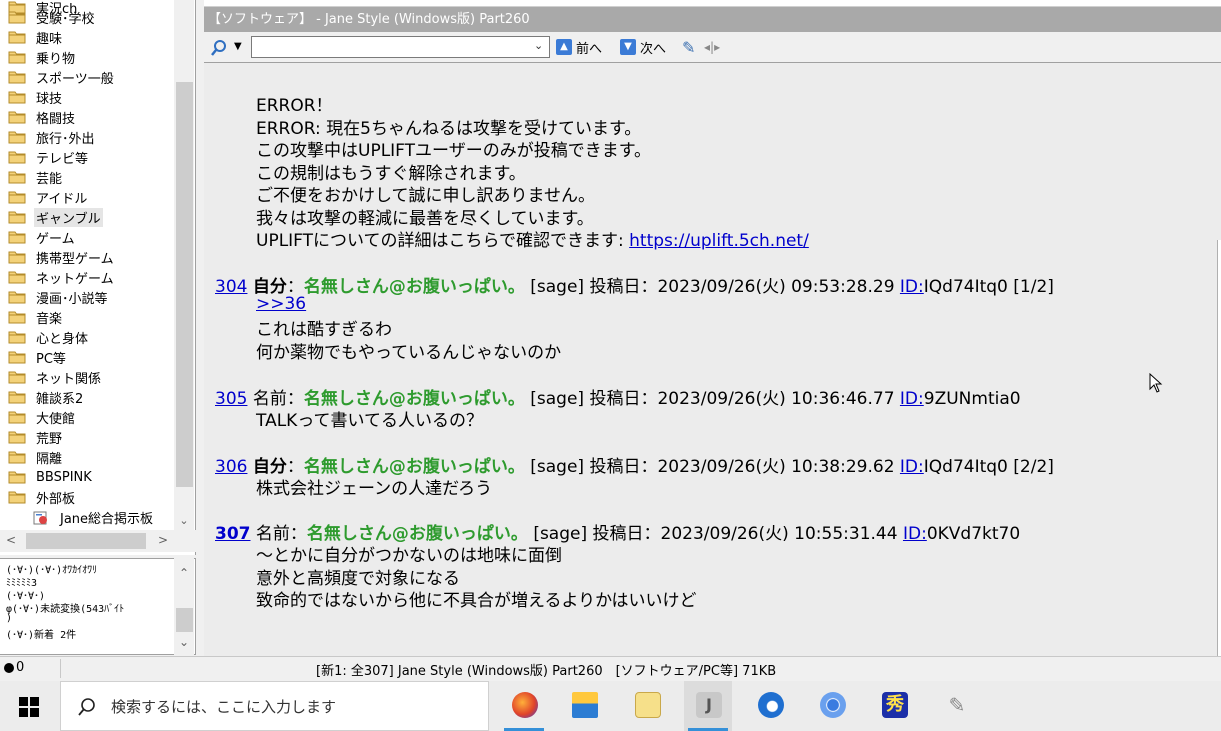 This screenshot has height=731, width=1221. I want to click on search-options-dropdown-icon: ▼, so click(238, 46).